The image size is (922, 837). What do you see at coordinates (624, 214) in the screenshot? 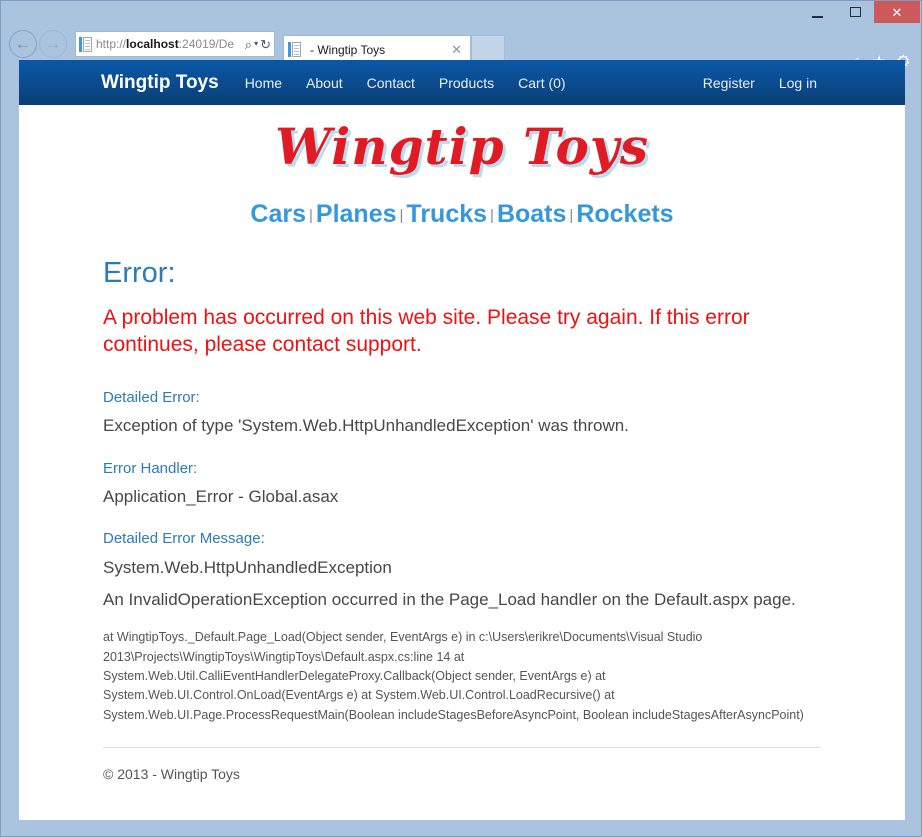
I see `category-link-rockets: Rockets` at bounding box center [624, 214].